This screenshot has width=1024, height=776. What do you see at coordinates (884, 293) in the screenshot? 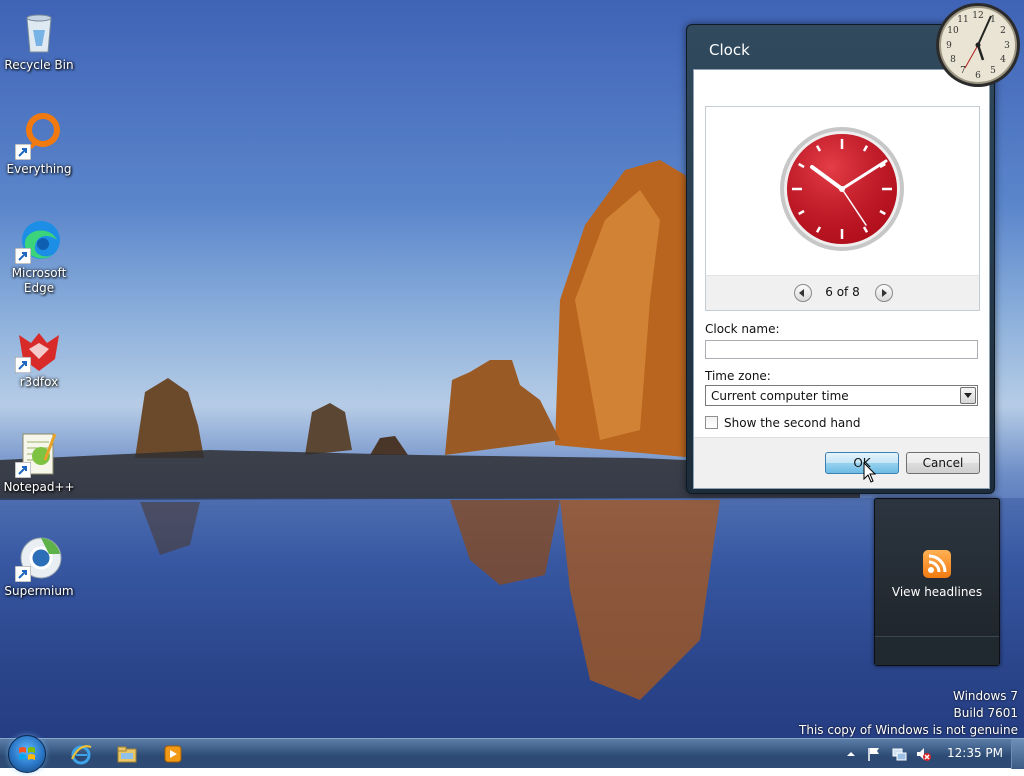
I see `next-clock-button` at bounding box center [884, 293].